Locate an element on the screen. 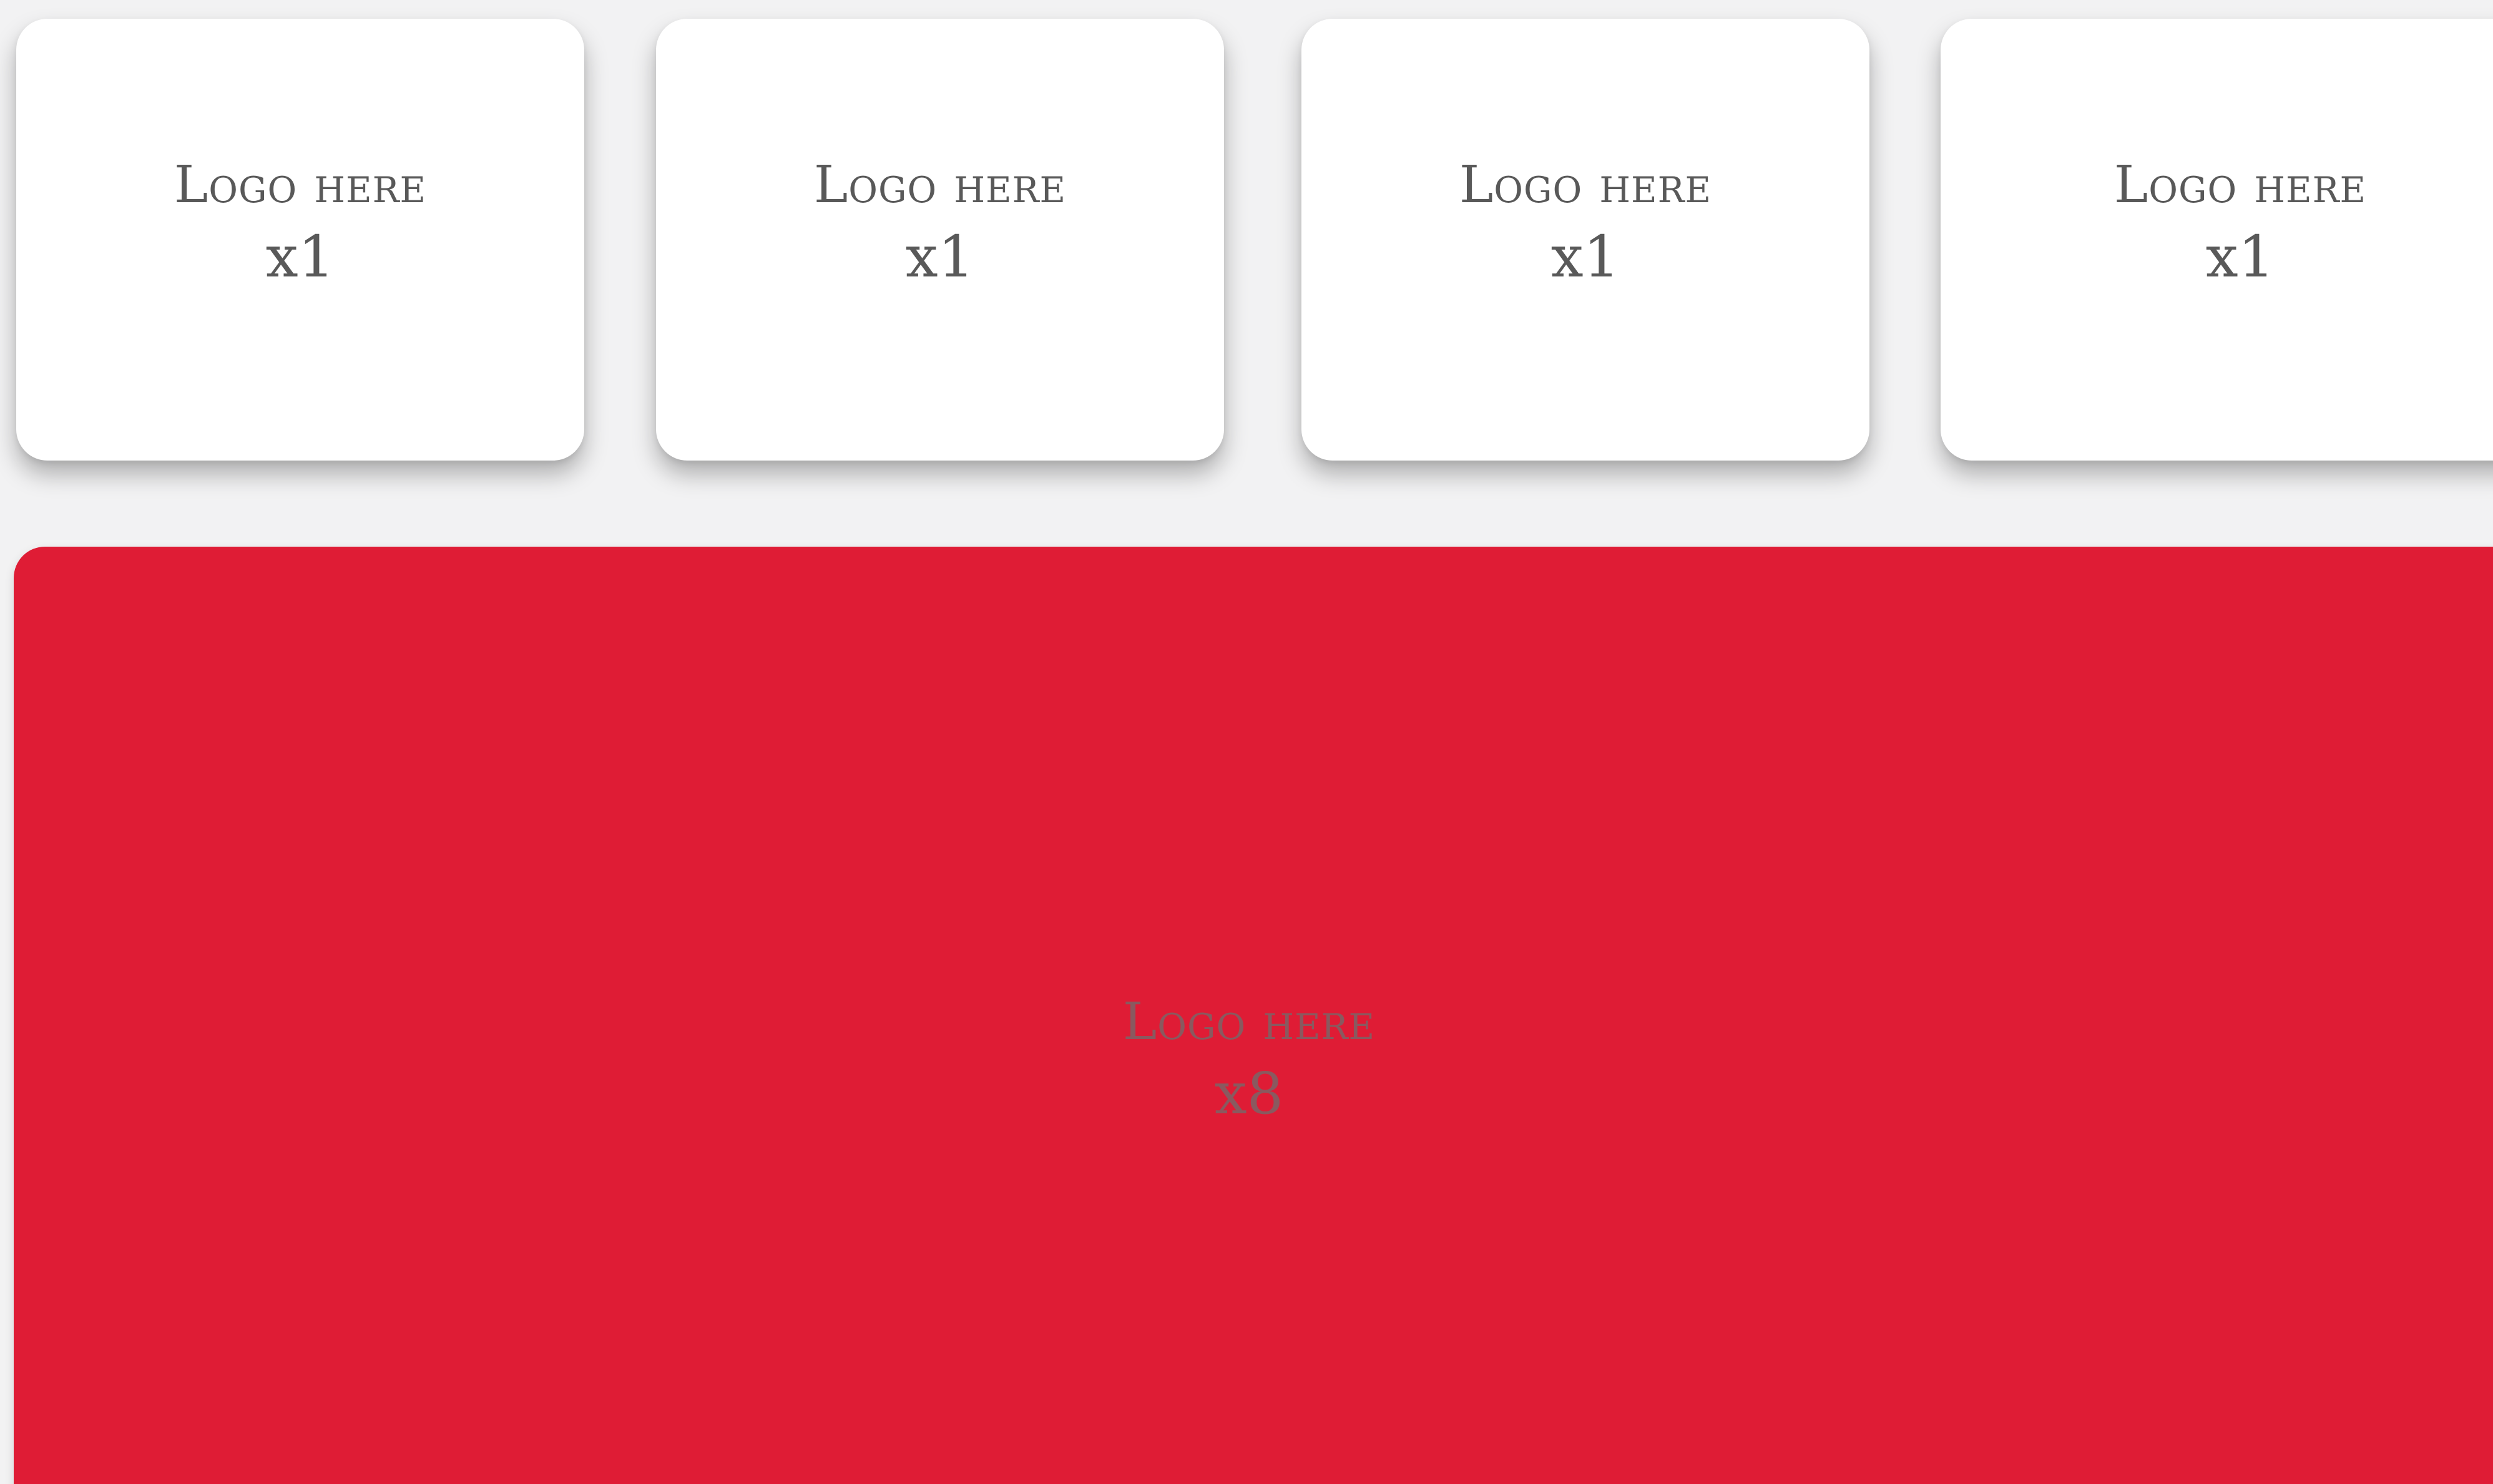 This screenshot has width=2493, height=1484. logo-banner-title: Logo here is located at coordinates (1249, 1022).